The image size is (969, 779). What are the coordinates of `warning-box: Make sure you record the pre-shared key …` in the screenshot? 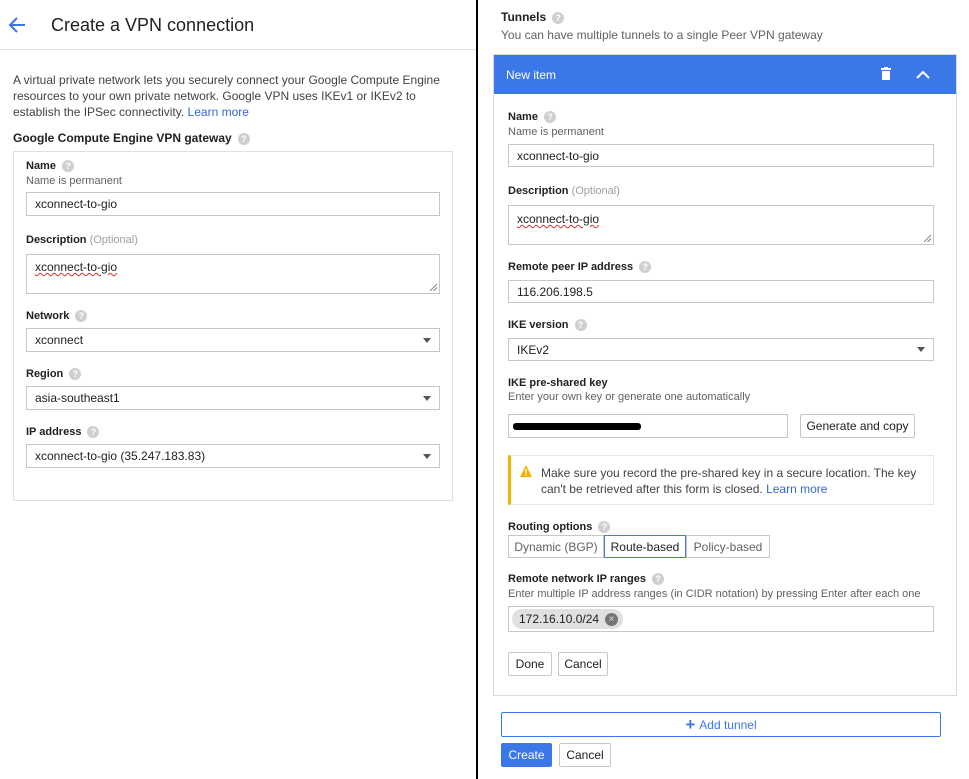 It's located at (721, 480).